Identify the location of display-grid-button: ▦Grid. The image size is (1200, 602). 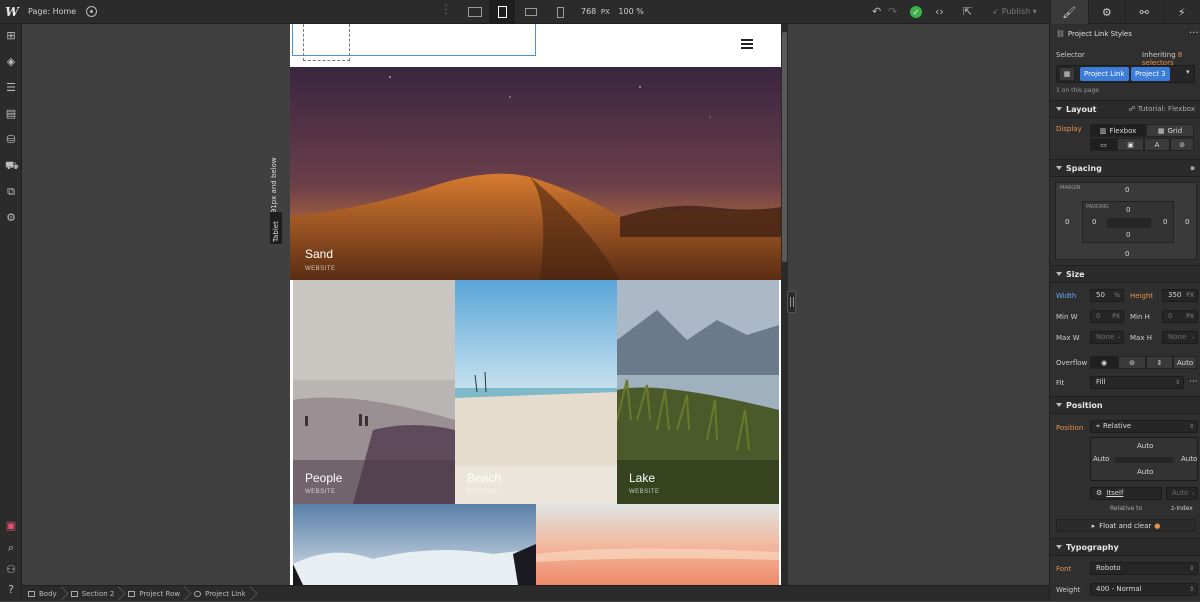
(1170, 130).